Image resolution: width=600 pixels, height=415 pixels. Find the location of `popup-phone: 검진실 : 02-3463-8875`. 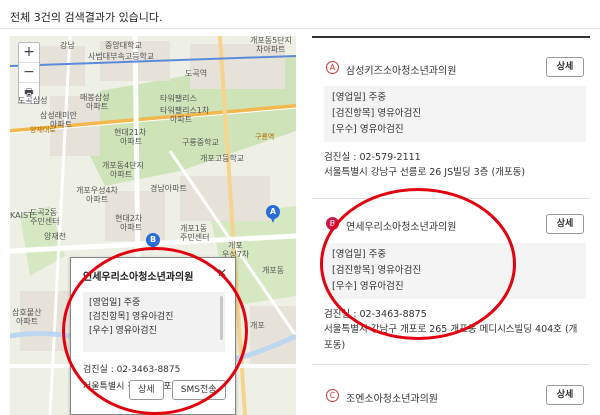

popup-phone: 검진실 : 02-3463-8875 is located at coordinates (132, 370).